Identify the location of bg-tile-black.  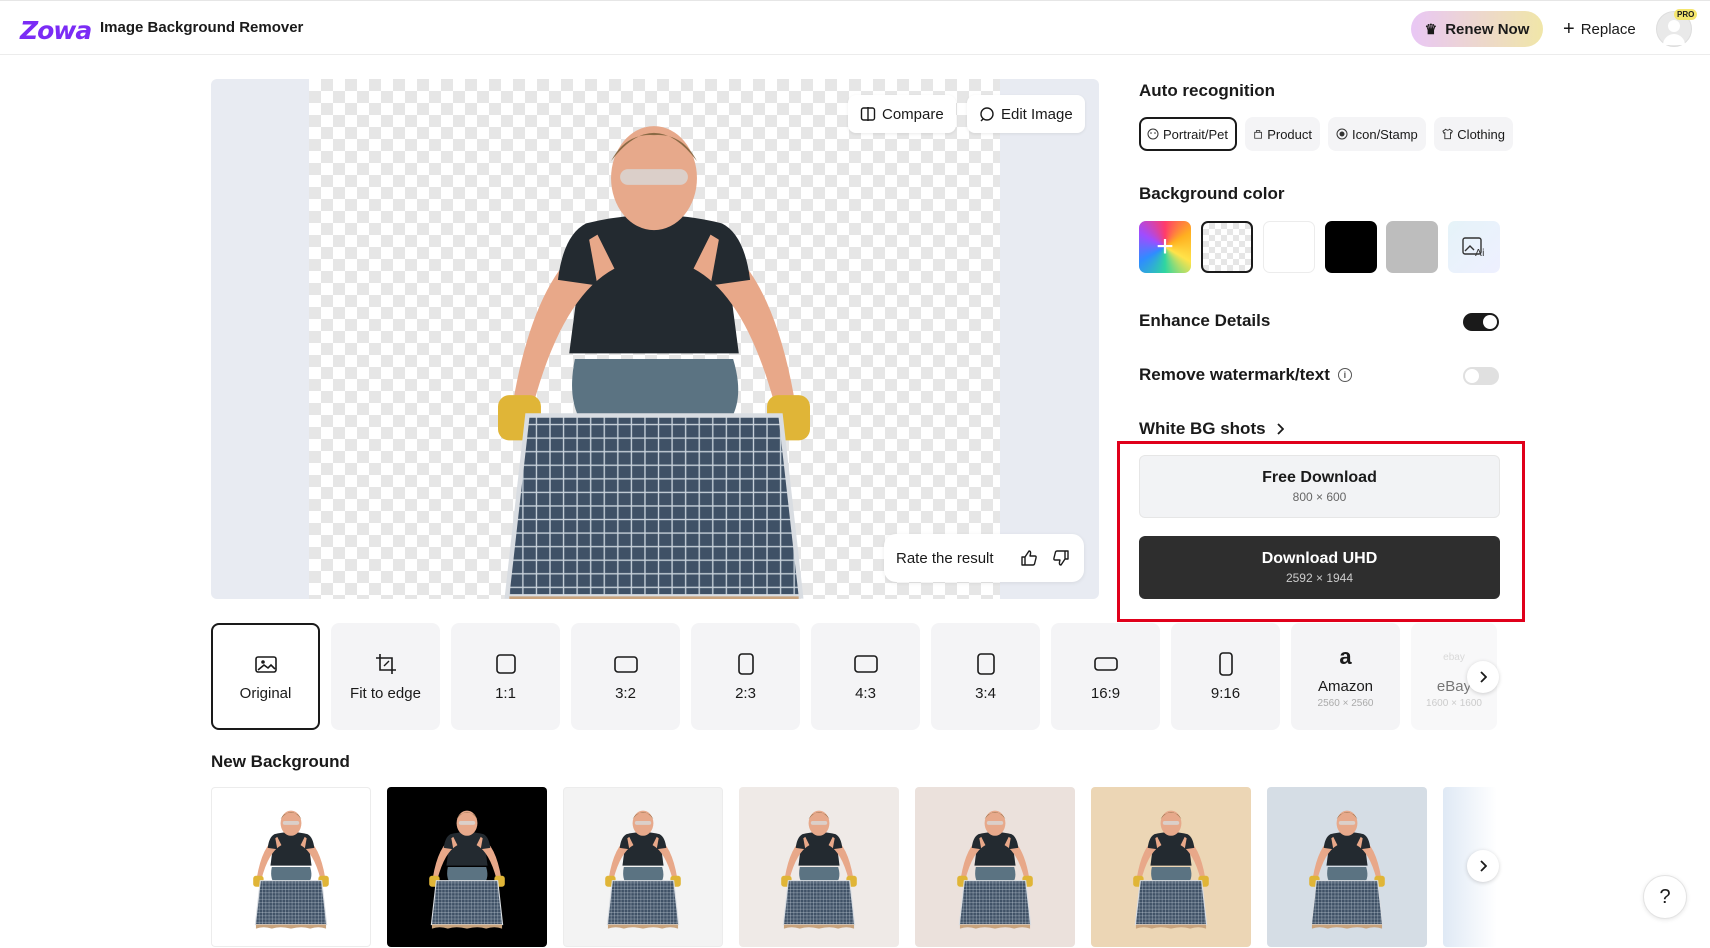
(467, 867).